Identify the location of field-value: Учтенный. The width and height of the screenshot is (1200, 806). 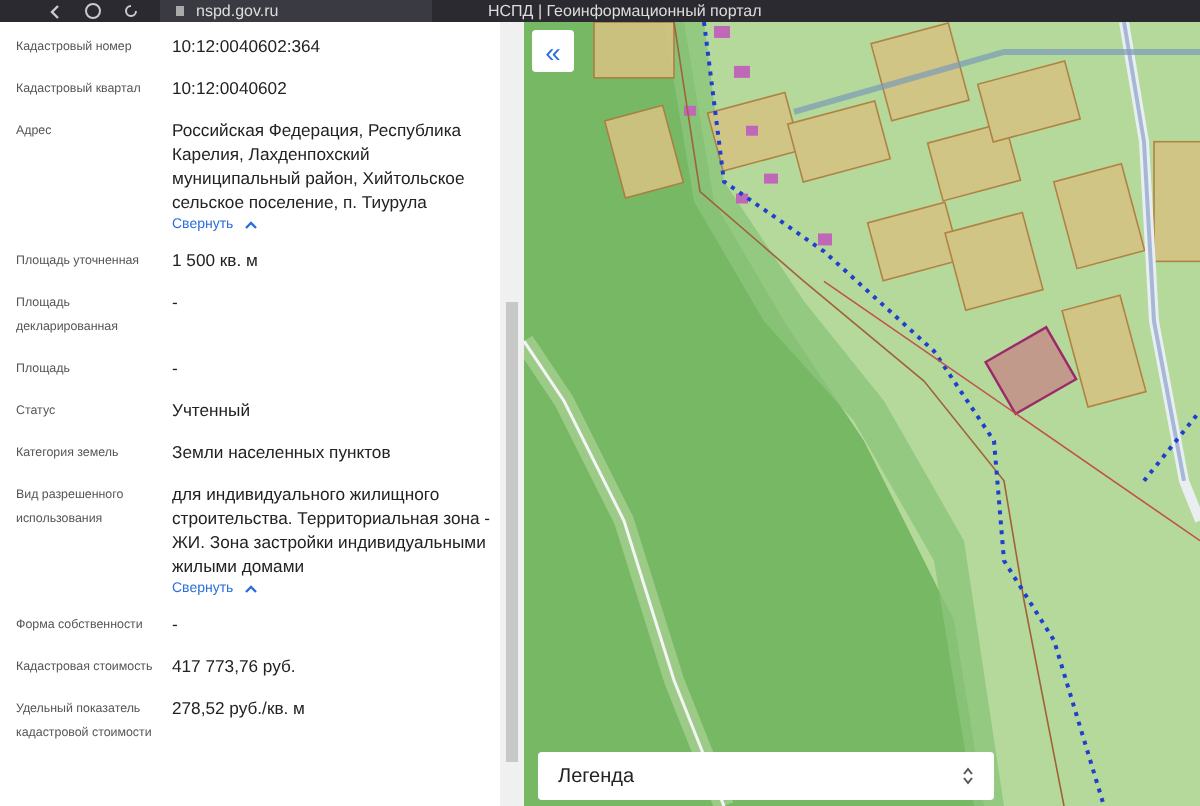
(212, 410).